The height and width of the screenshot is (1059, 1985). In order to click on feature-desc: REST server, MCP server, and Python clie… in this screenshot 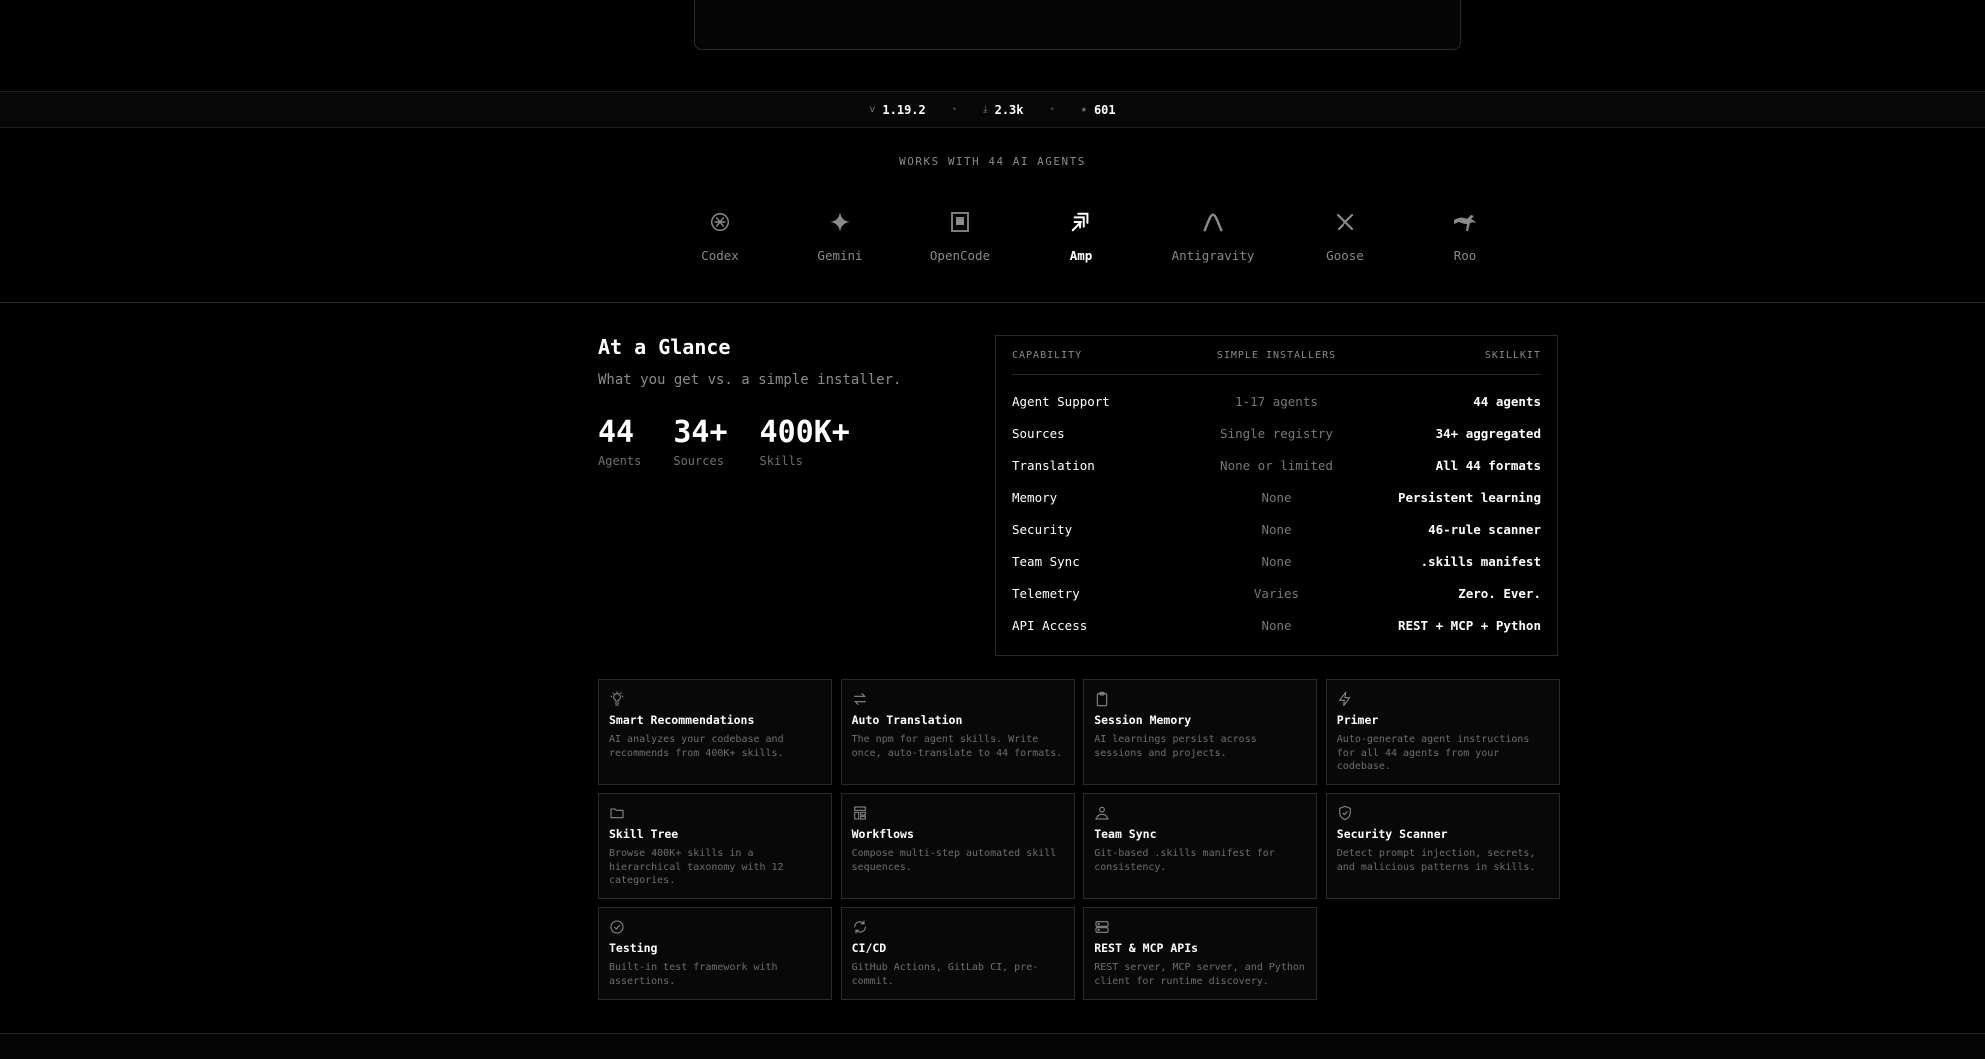, I will do `click(1199, 974)`.